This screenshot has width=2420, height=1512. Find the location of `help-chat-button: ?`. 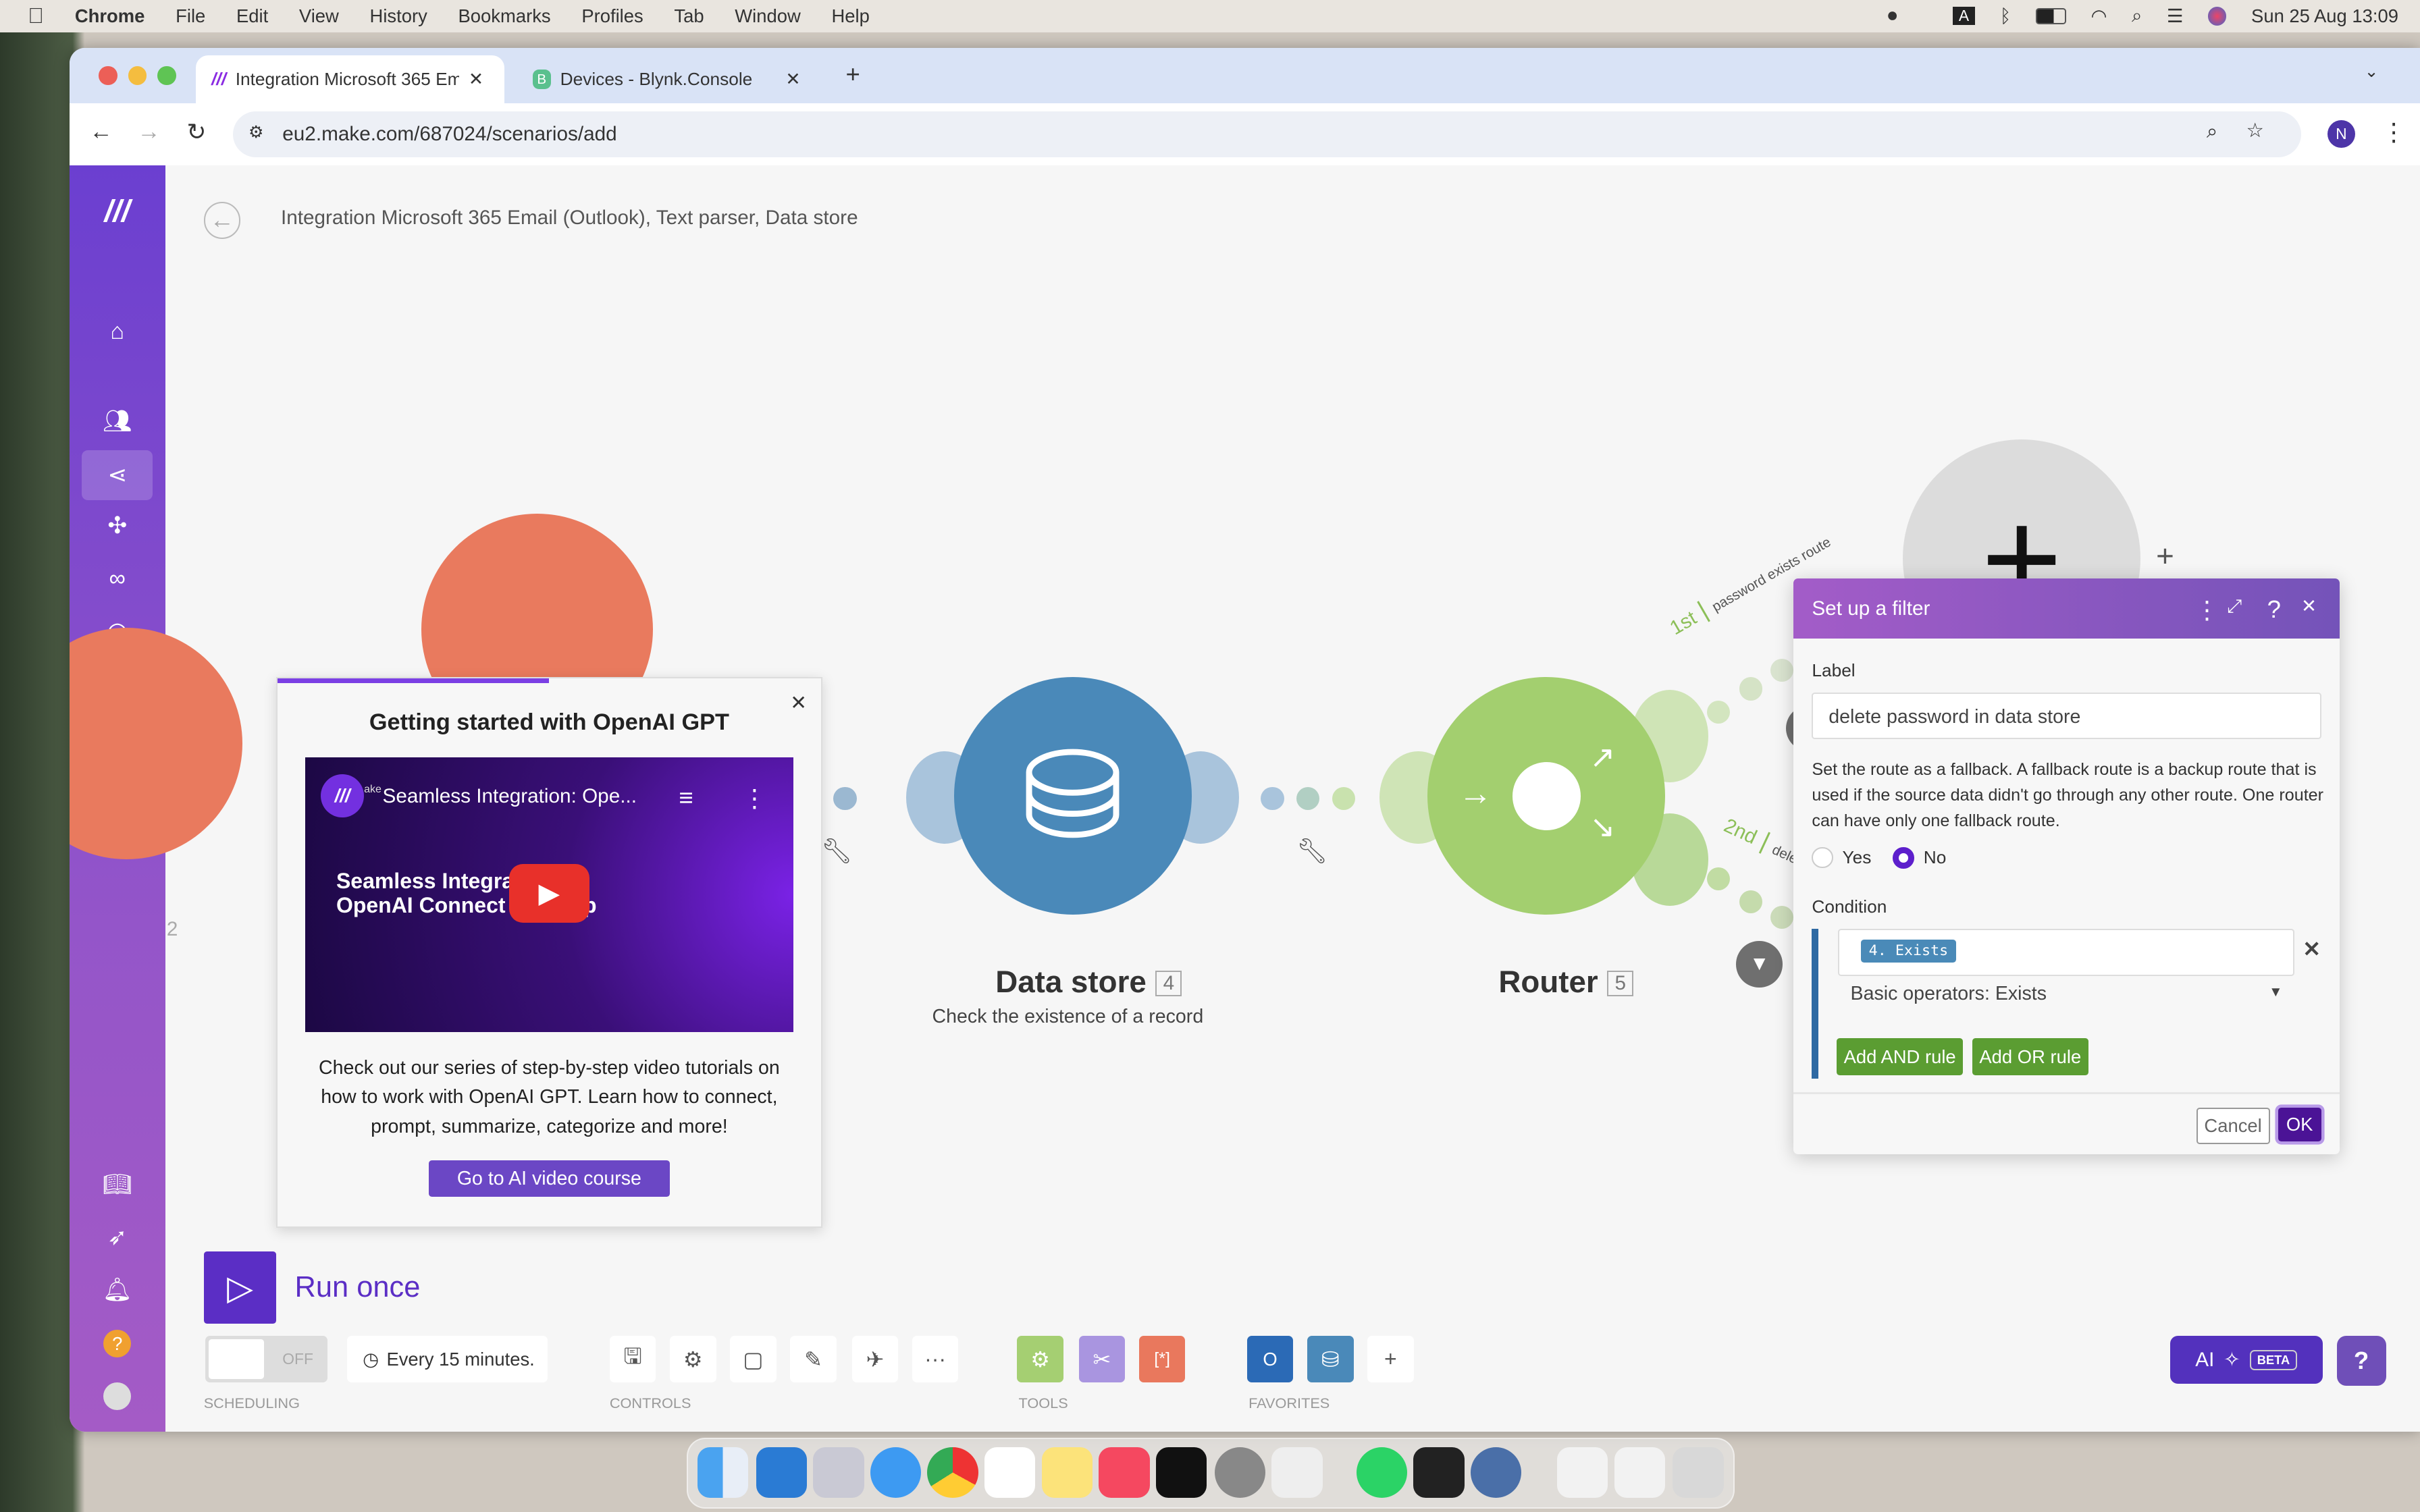

help-chat-button: ? is located at coordinates (2361, 1361).